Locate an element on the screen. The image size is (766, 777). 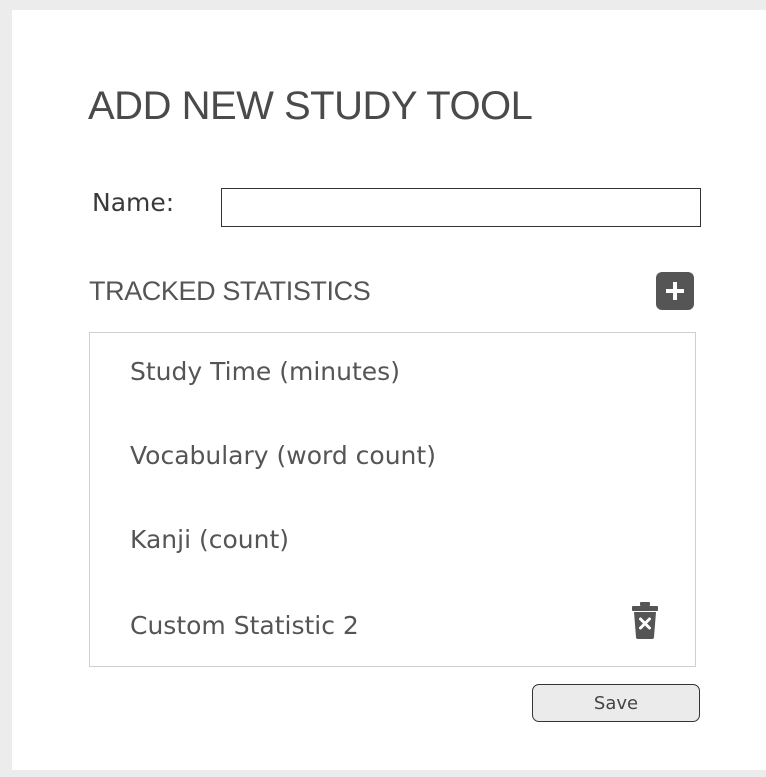
dialog-title: ADD NEW STUDY TOOL is located at coordinates (310, 106).